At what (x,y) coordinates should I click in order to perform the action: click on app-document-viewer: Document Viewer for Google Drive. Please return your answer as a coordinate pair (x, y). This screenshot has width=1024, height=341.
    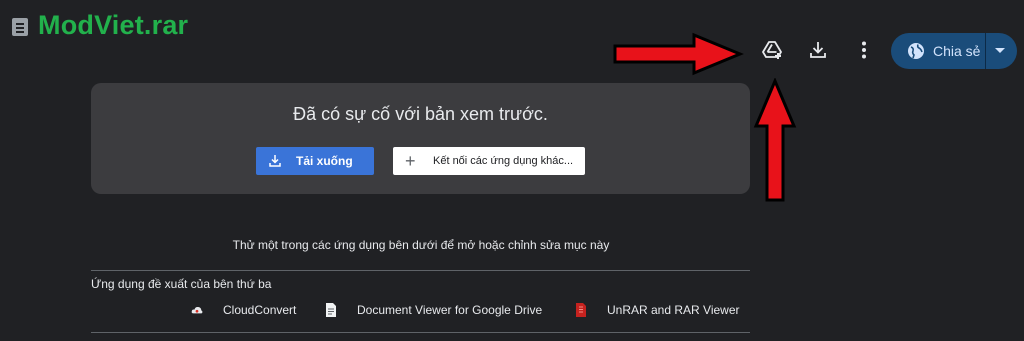
    Looking at the image, I should click on (433, 310).